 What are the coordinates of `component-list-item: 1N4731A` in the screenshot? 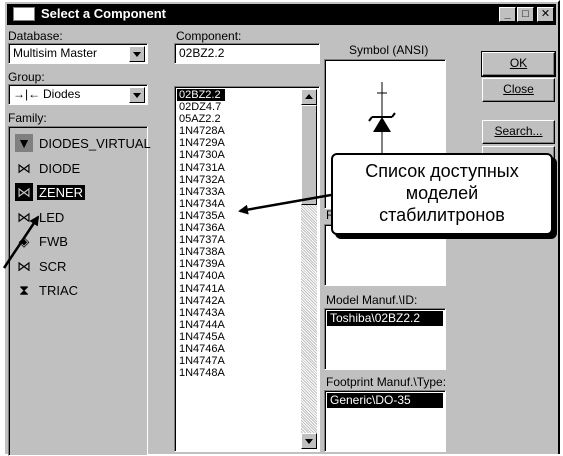 It's located at (201, 168).